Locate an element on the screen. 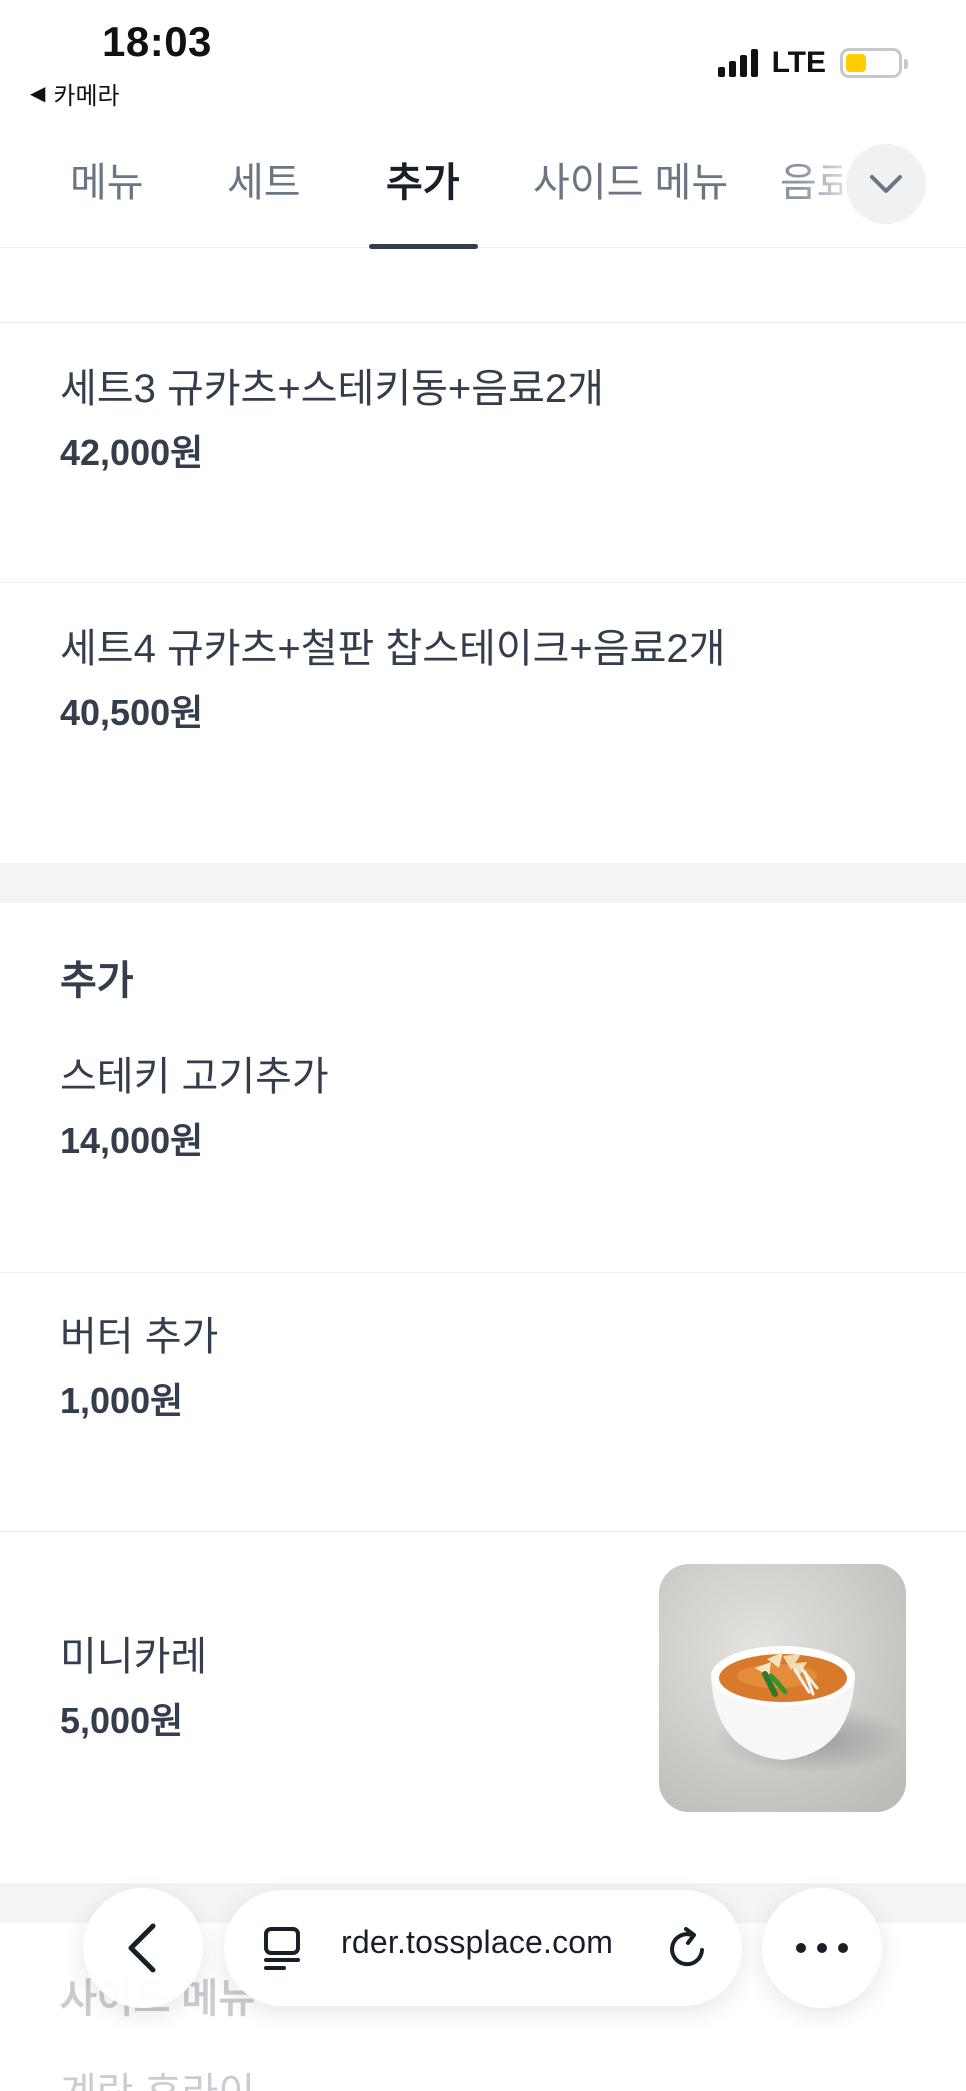 This screenshot has width=966, height=2091. item-name: 계란 후라이 is located at coordinates (157, 2075).